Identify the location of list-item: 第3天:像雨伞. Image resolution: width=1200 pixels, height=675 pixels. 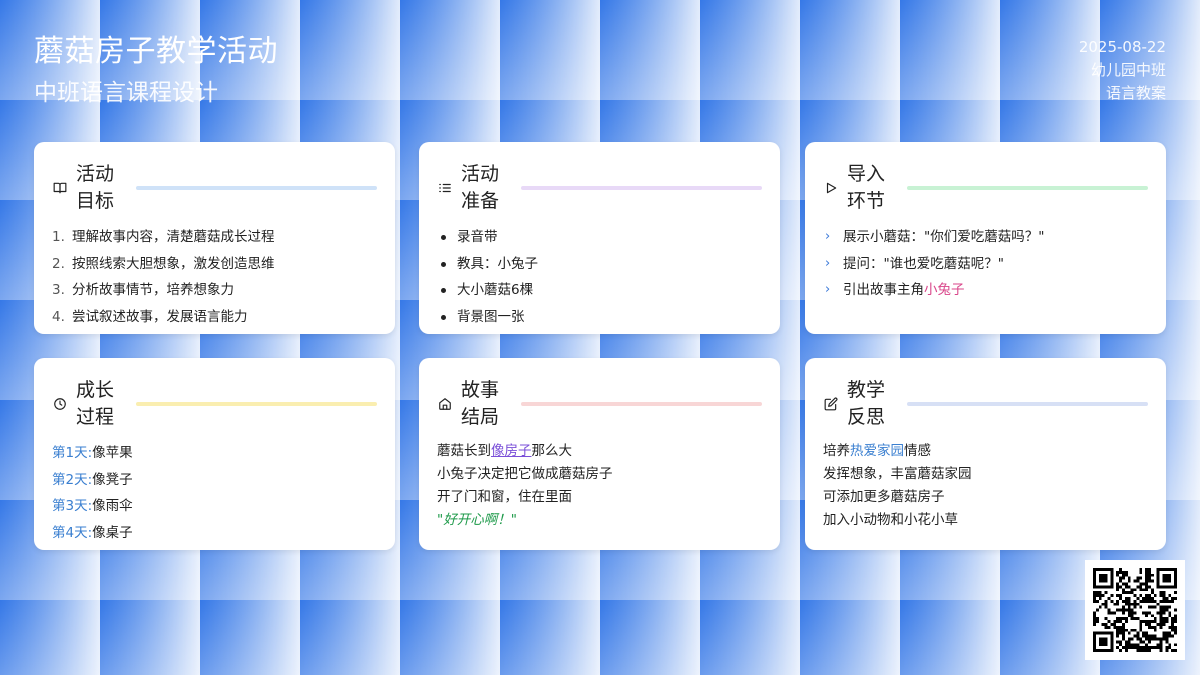
(92, 506).